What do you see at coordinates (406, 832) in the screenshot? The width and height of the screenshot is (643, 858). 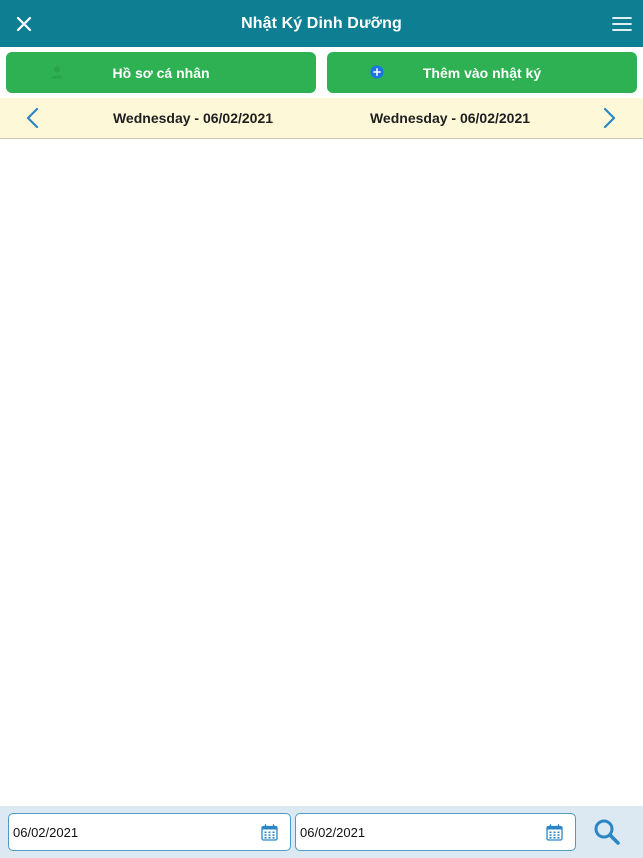 I see `to-date-input` at bounding box center [406, 832].